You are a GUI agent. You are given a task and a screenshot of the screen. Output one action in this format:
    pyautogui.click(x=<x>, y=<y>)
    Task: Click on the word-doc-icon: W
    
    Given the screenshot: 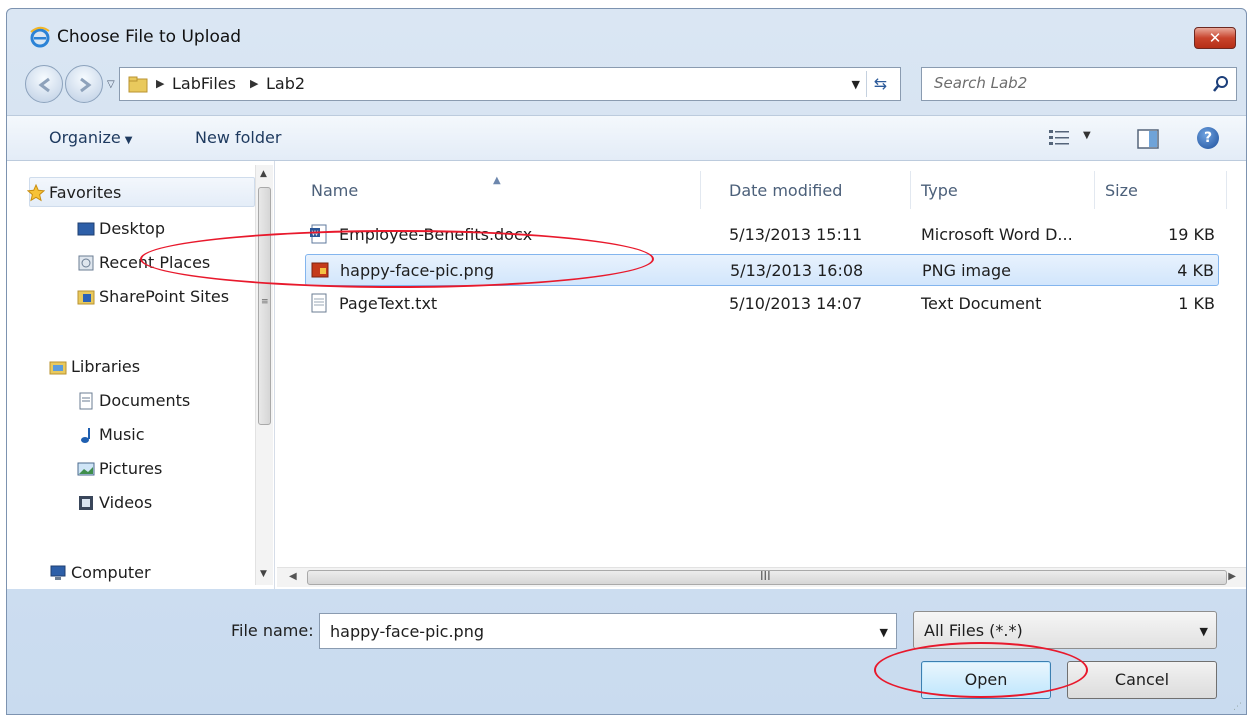 What is the action you would take?
    pyautogui.click(x=318, y=234)
    